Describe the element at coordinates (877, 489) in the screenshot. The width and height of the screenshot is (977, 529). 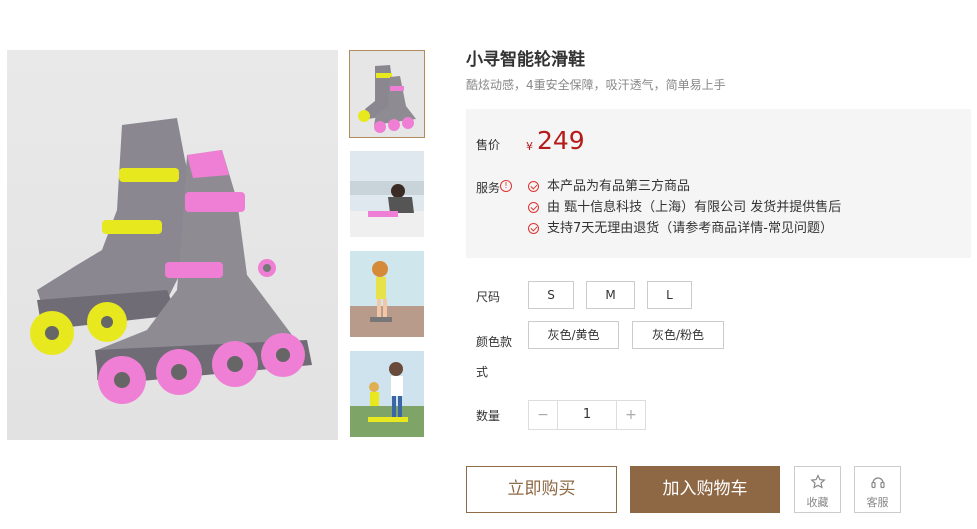
I see `customer-service-button: 客服` at that location.